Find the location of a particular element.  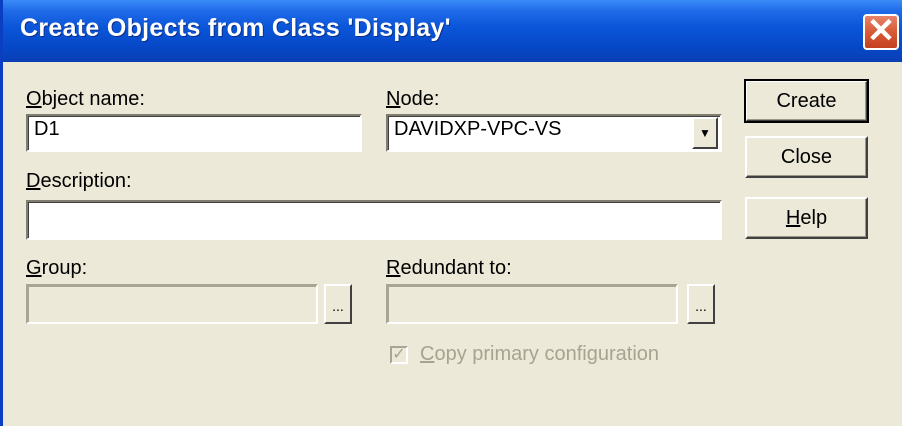

node-label-text: ode: is located at coordinates (420, 99).